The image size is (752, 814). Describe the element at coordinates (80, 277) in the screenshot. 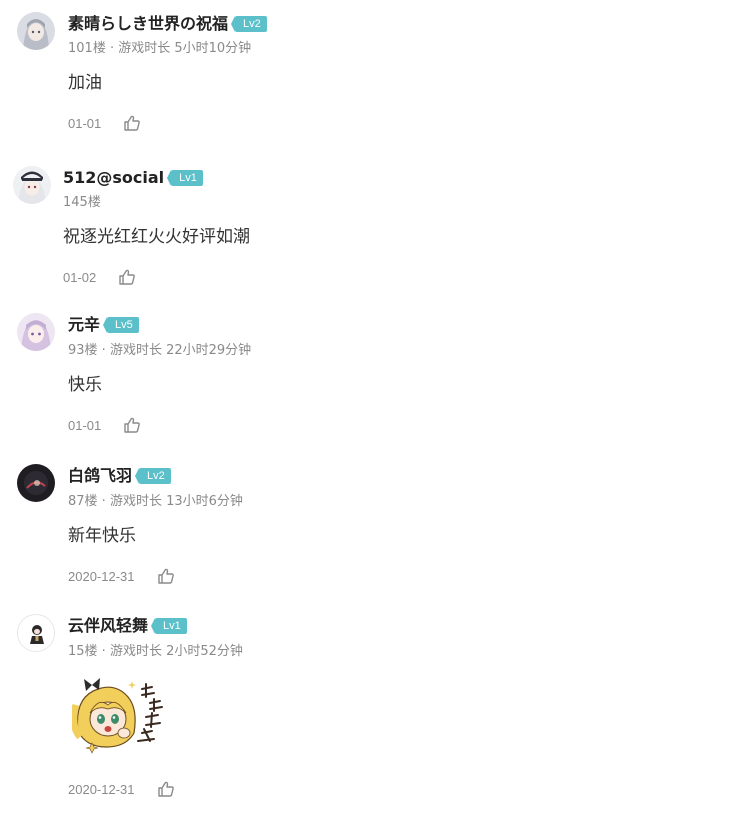

I see `comment-date: 01-02` at that location.